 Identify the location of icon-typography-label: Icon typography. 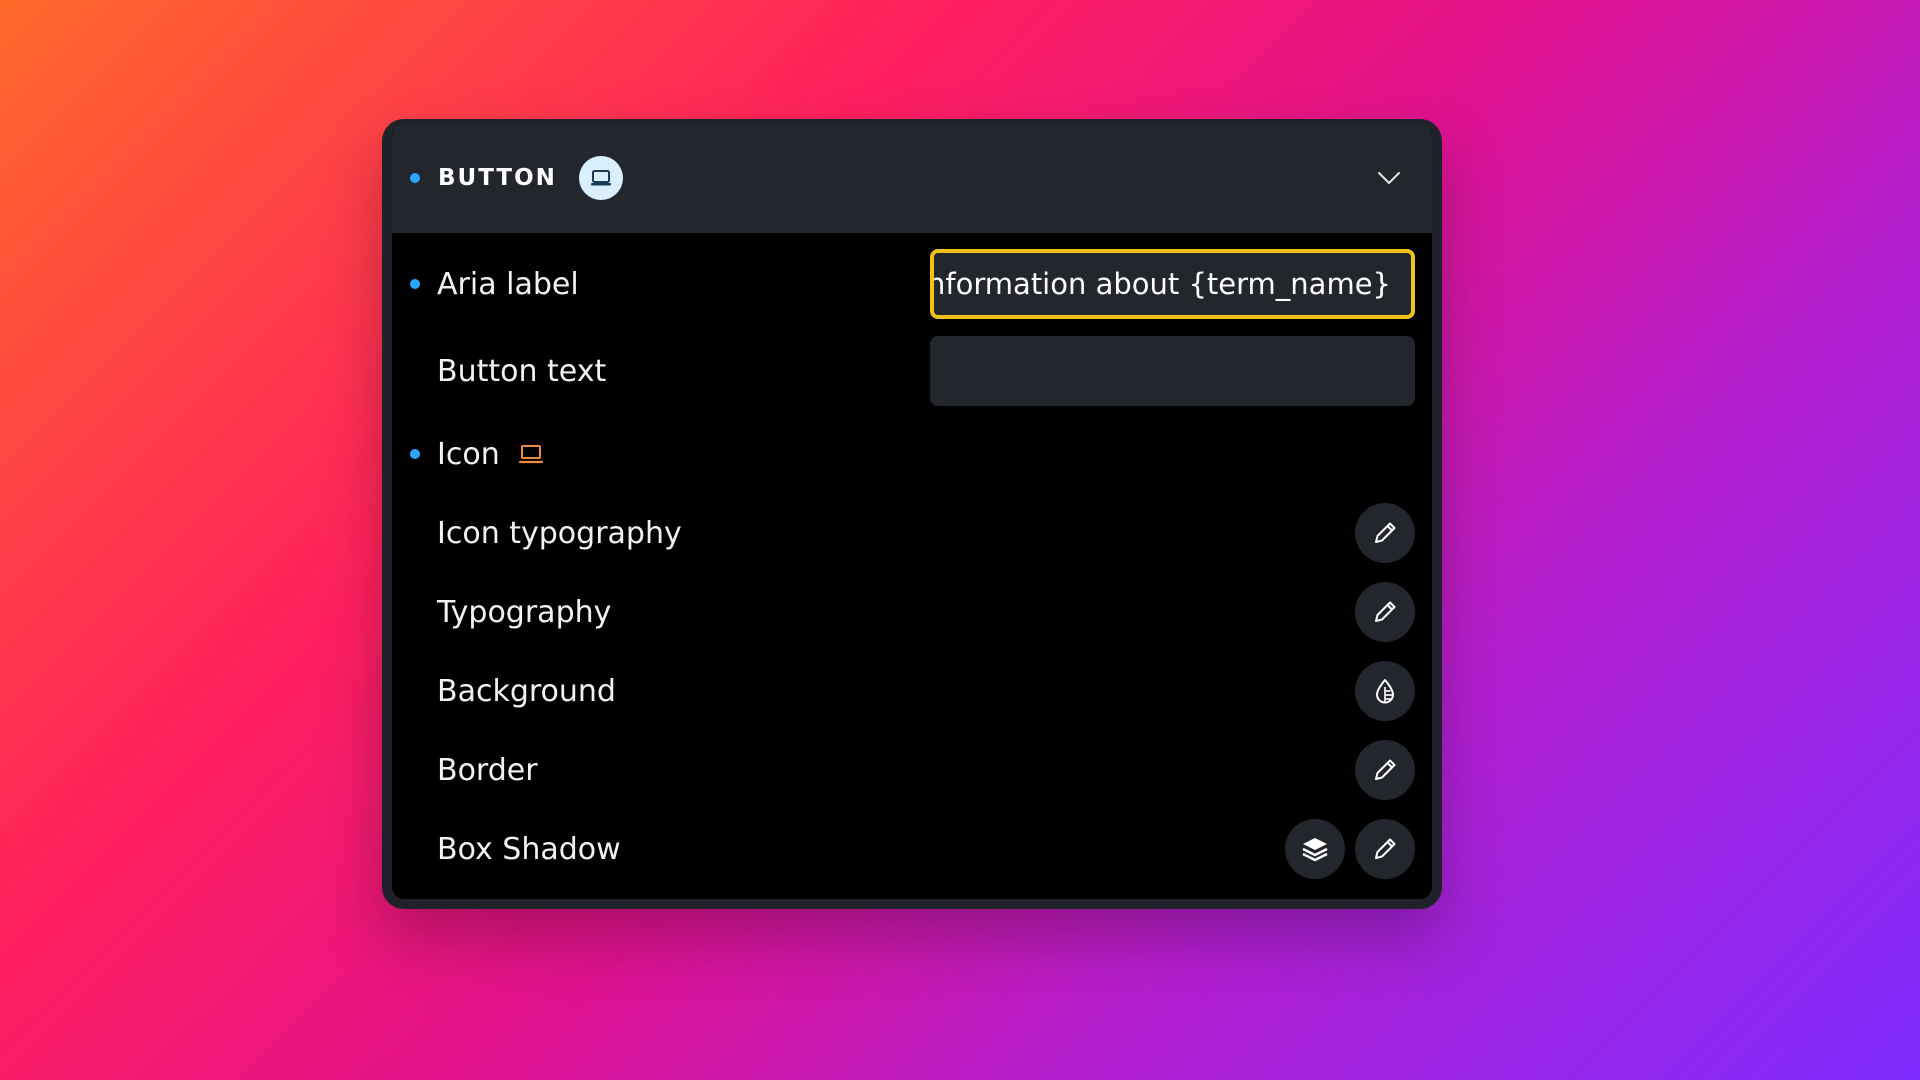
(559, 533).